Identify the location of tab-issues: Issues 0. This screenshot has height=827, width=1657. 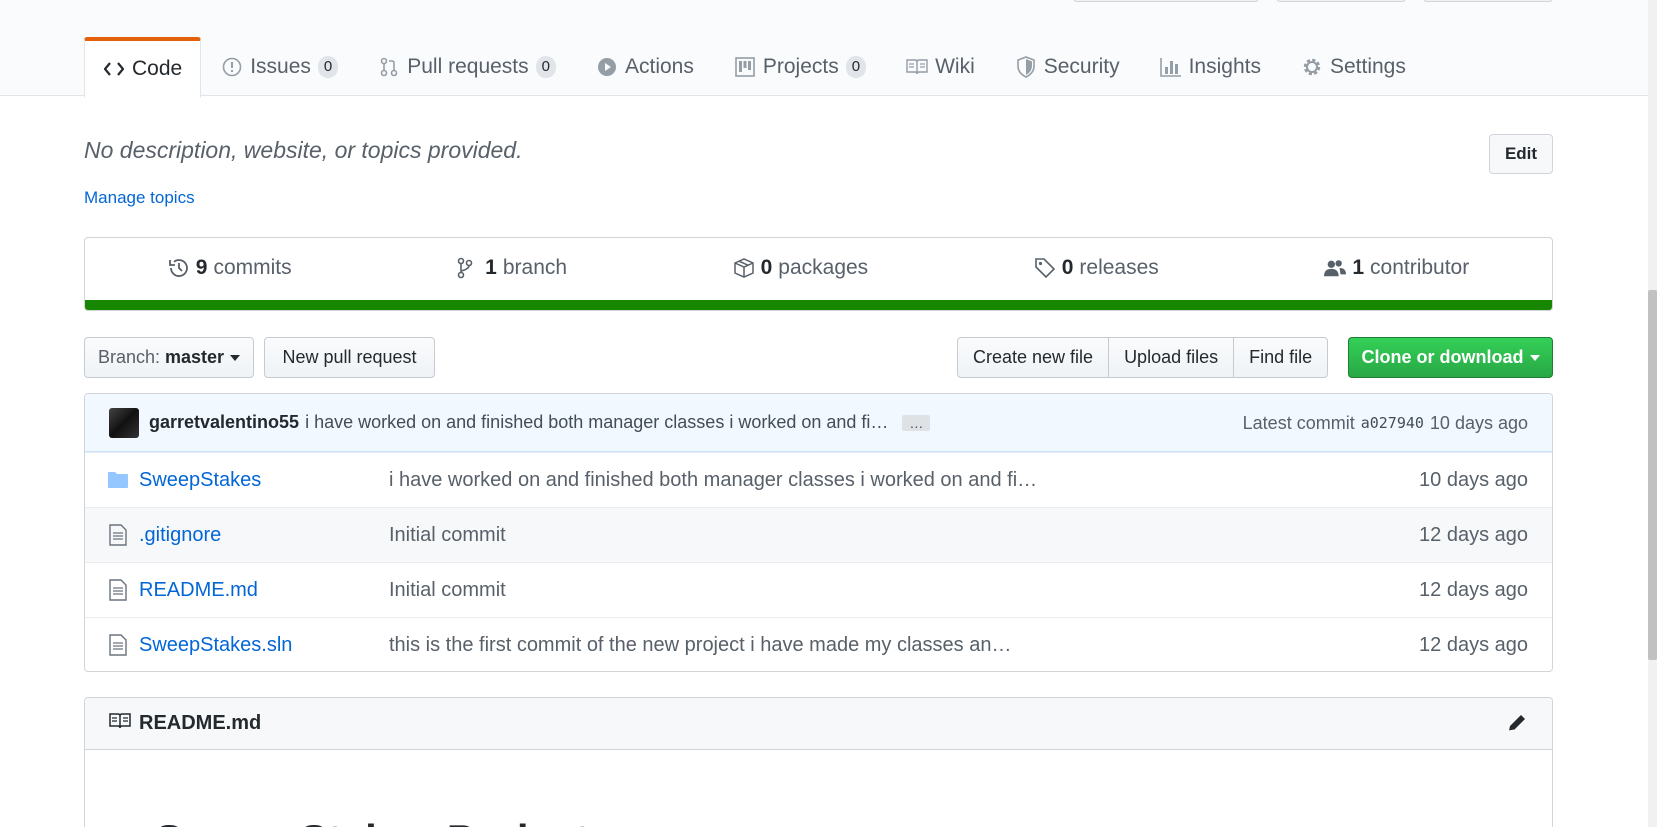
(279, 67).